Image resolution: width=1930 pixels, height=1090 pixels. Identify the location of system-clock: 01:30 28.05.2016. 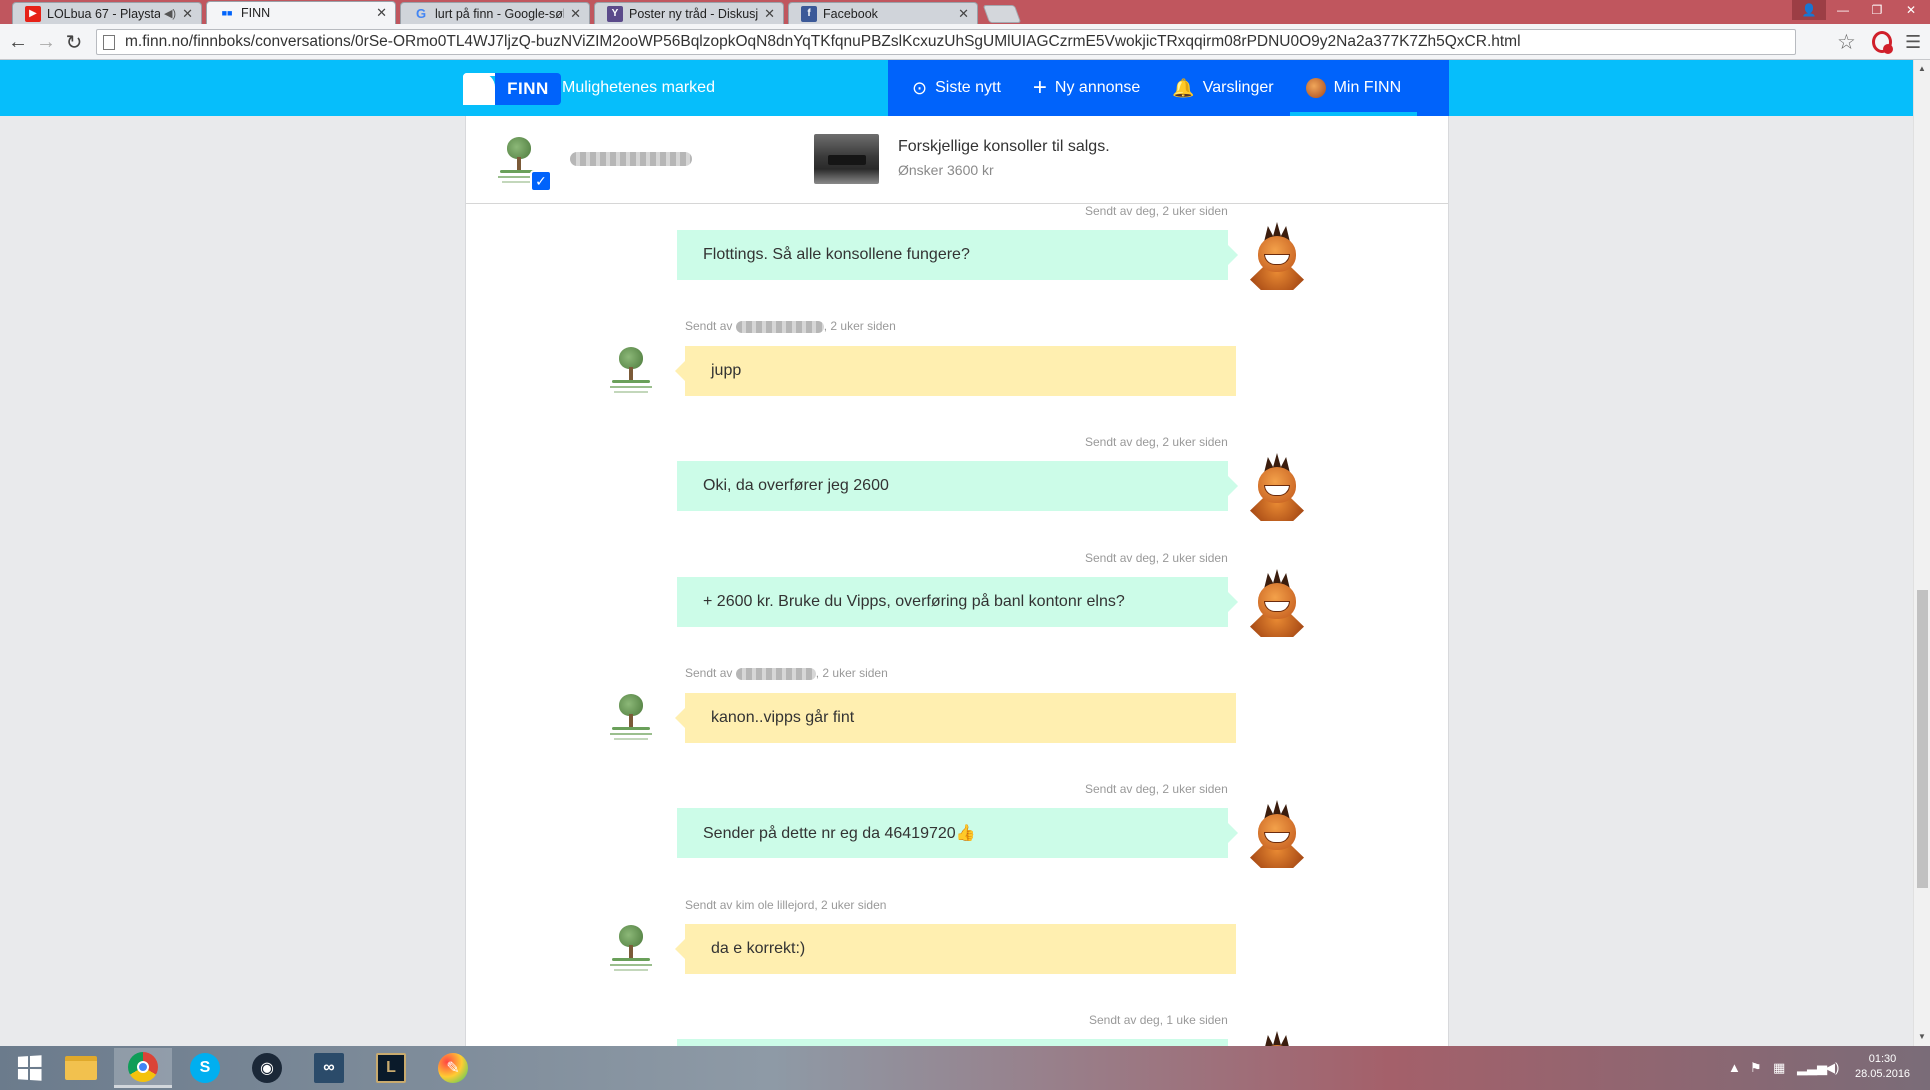
(1882, 1067).